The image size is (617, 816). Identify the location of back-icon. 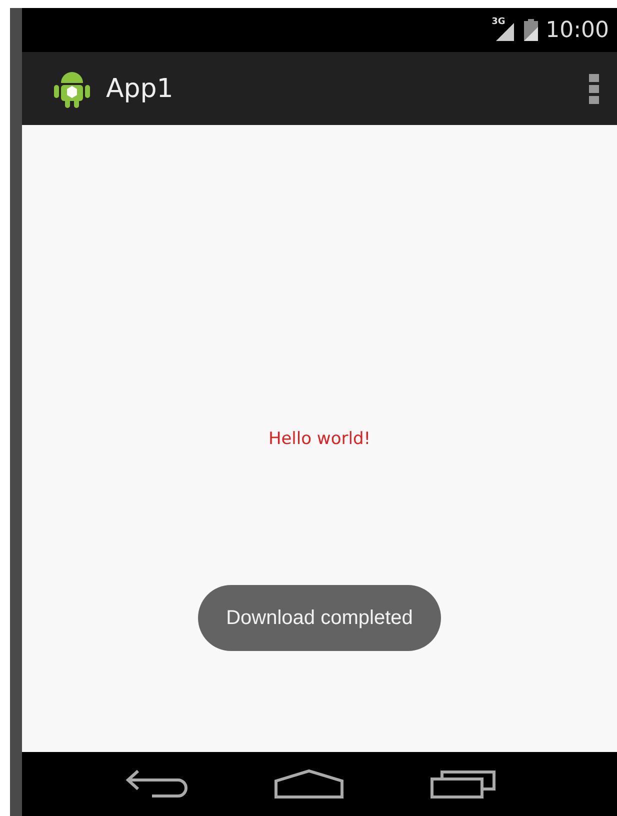
(156, 784).